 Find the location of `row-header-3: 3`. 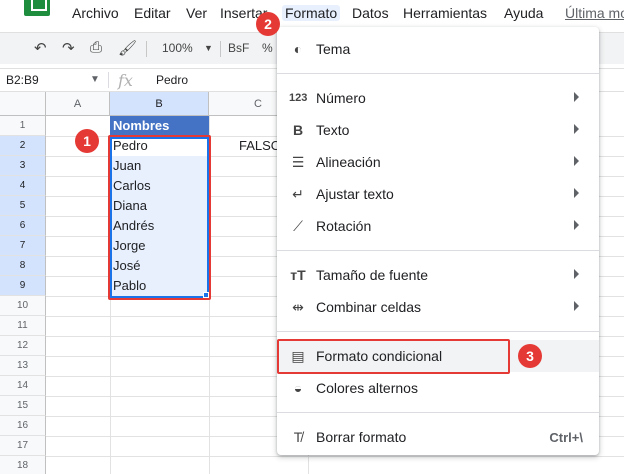

row-header-3: 3 is located at coordinates (23, 166).